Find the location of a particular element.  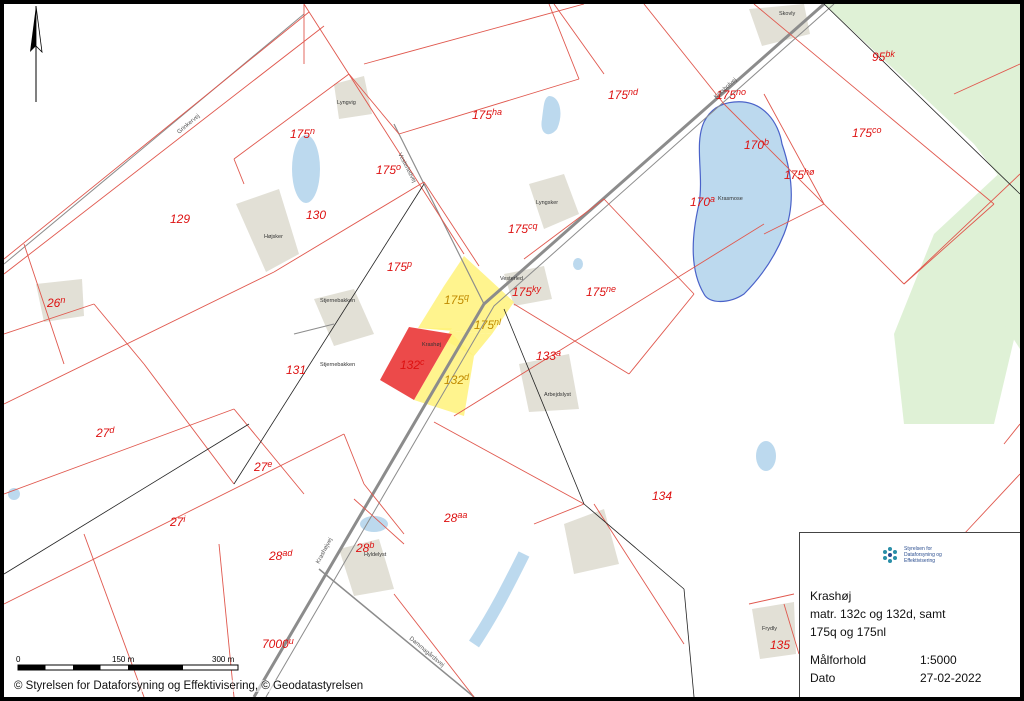

parcel-label-175ne: 175ne is located at coordinates (601, 291).